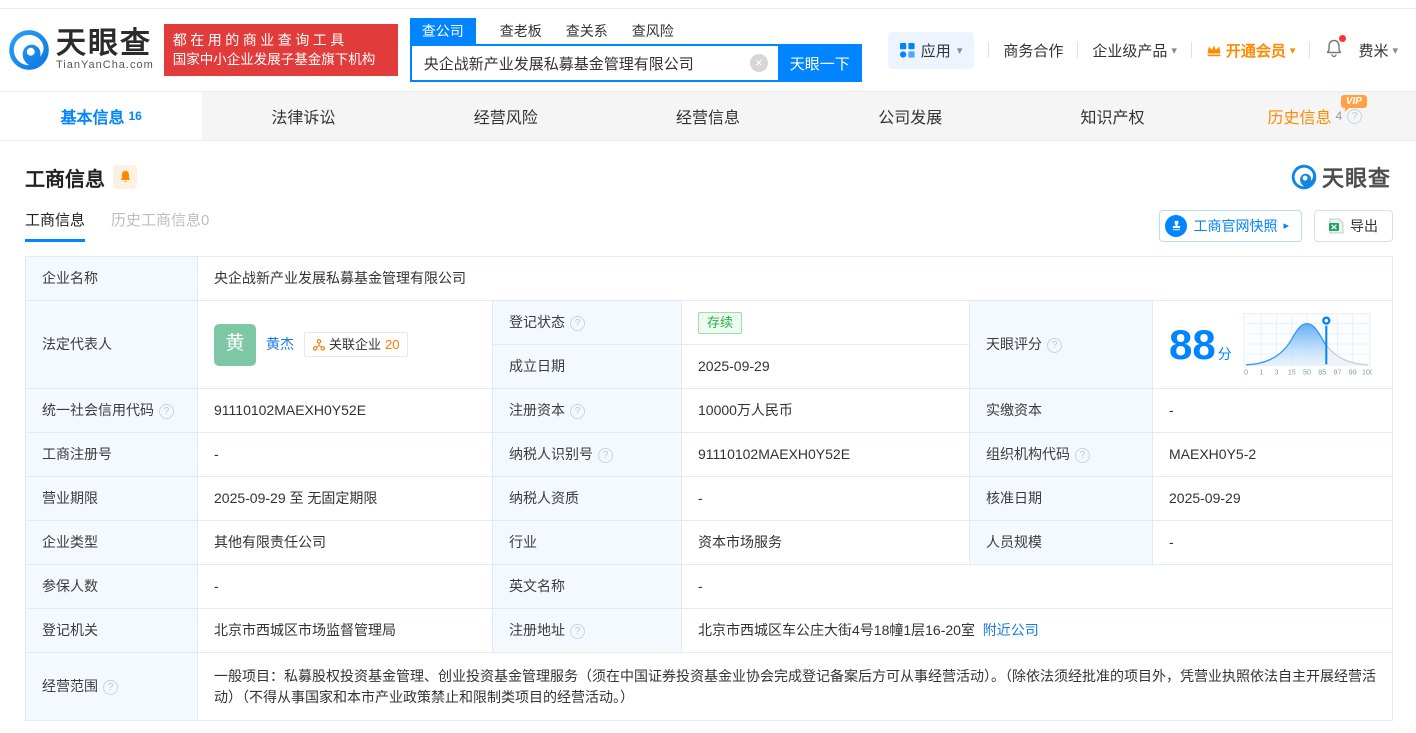  What do you see at coordinates (345, 630) in the screenshot?
I see `field-value-reg-authority: 北京市西城区市场监督管理局` at bounding box center [345, 630].